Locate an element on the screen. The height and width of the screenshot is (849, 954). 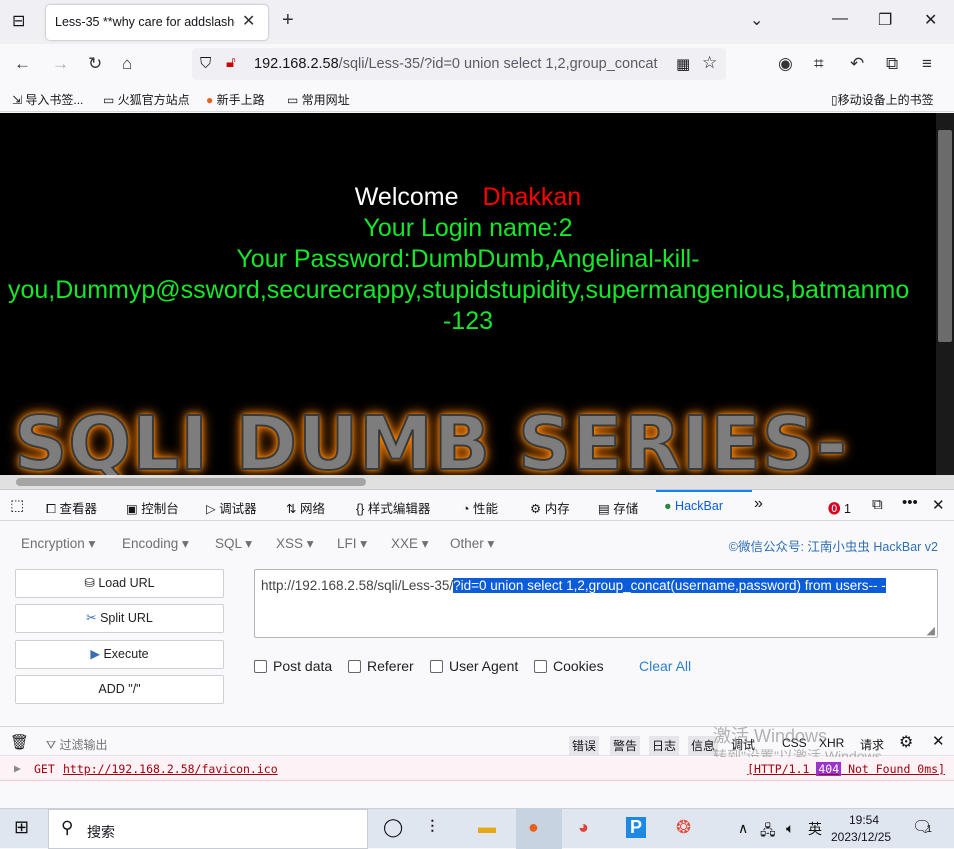
clock-time: 19:54 is located at coordinates (864, 820).